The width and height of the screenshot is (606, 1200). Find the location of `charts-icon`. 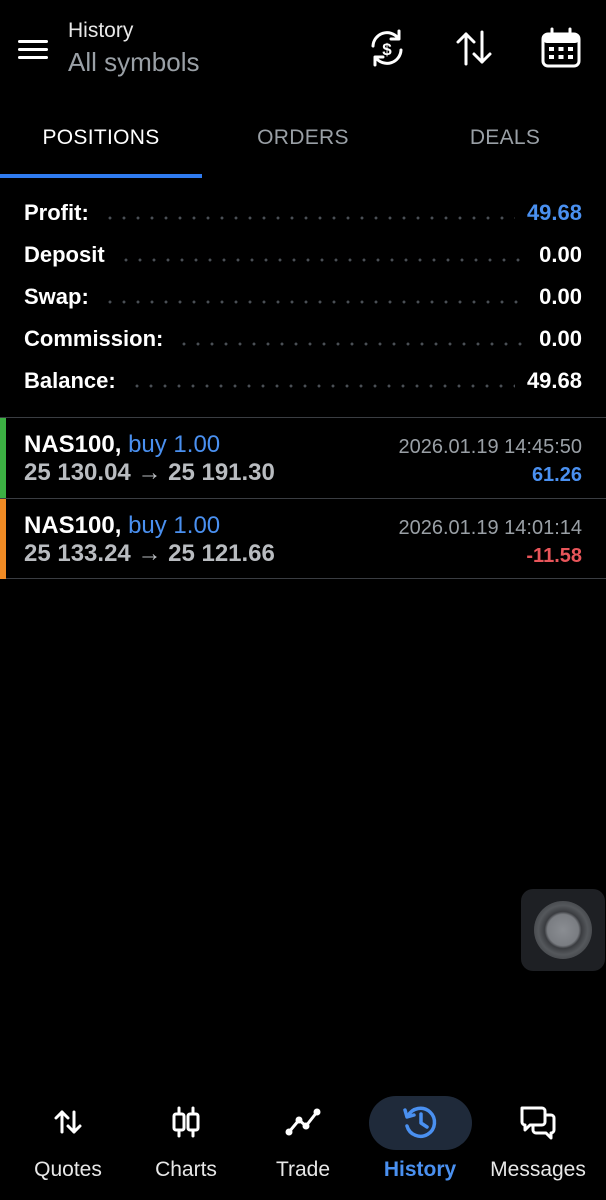

charts-icon is located at coordinates (186, 1122).